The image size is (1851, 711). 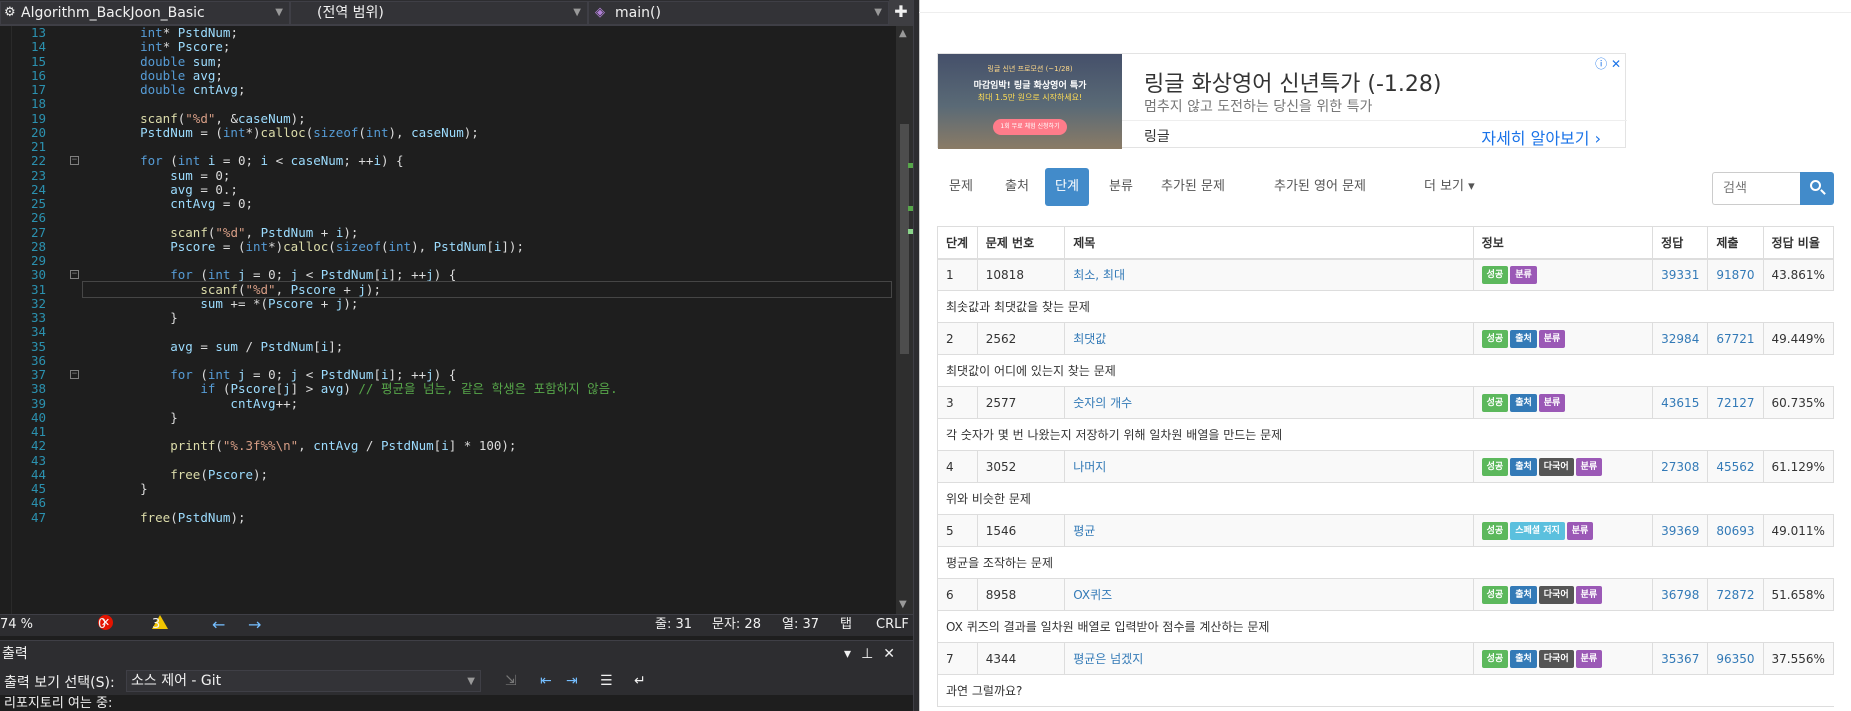 I want to click on cell-accepted: 36798, so click(x=1680, y=594).